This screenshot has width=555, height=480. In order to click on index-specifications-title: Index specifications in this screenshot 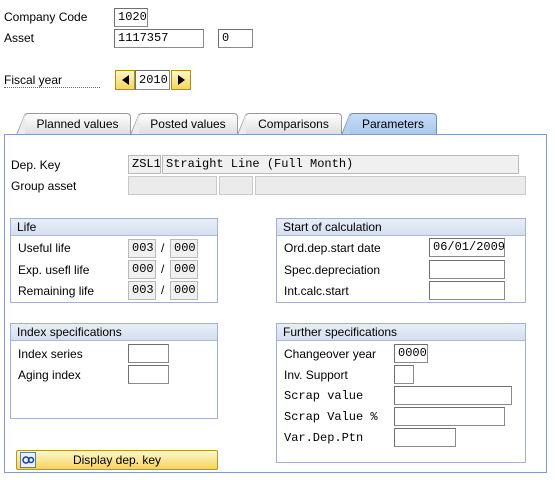, I will do `click(114, 332)`.